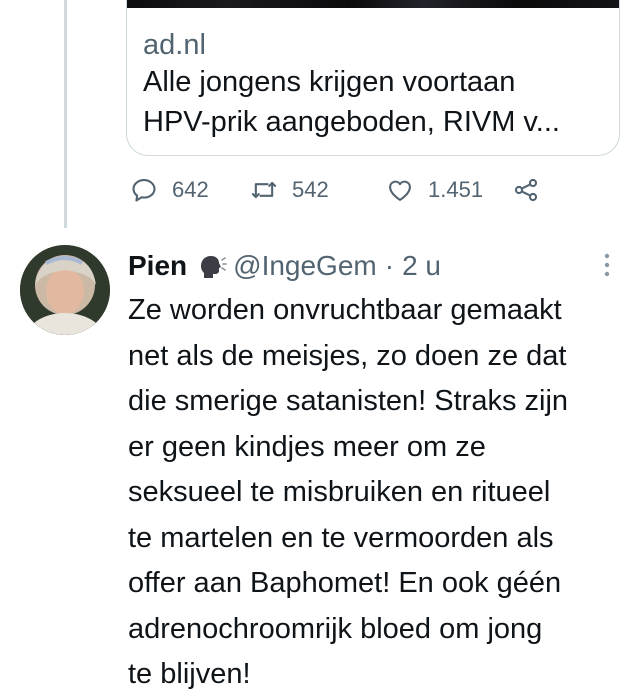 The width and height of the screenshot is (642, 698). I want to click on reply-bubble-icon, so click(144, 190).